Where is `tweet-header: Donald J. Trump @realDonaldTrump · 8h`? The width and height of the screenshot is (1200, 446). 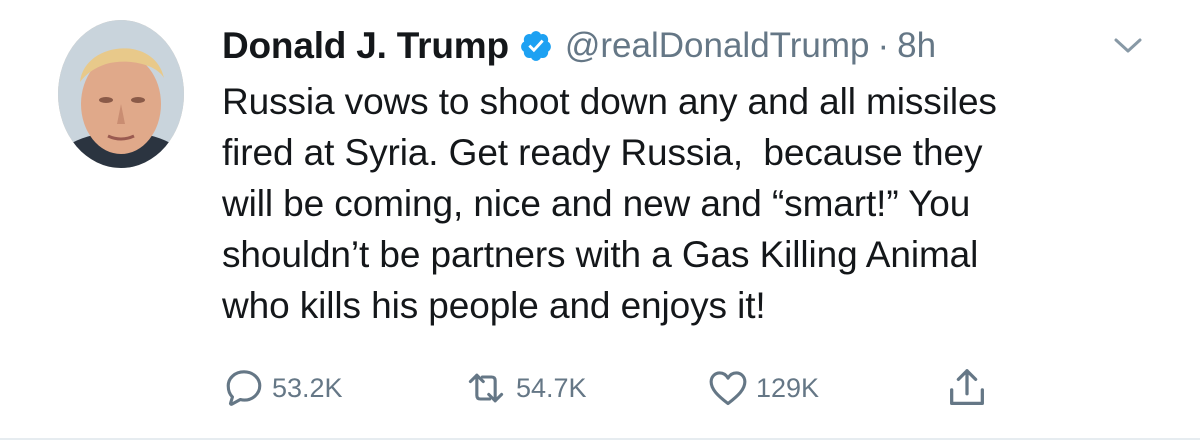
tweet-header: Donald J. Trump @realDonaldTrump · 8h is located at coordinates (579, 46).